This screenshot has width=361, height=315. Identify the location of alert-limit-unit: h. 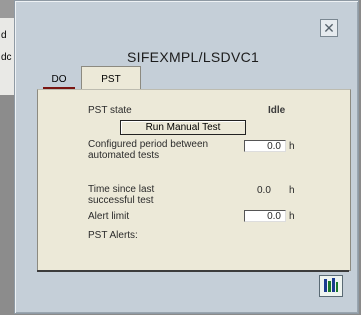
(292, 216).